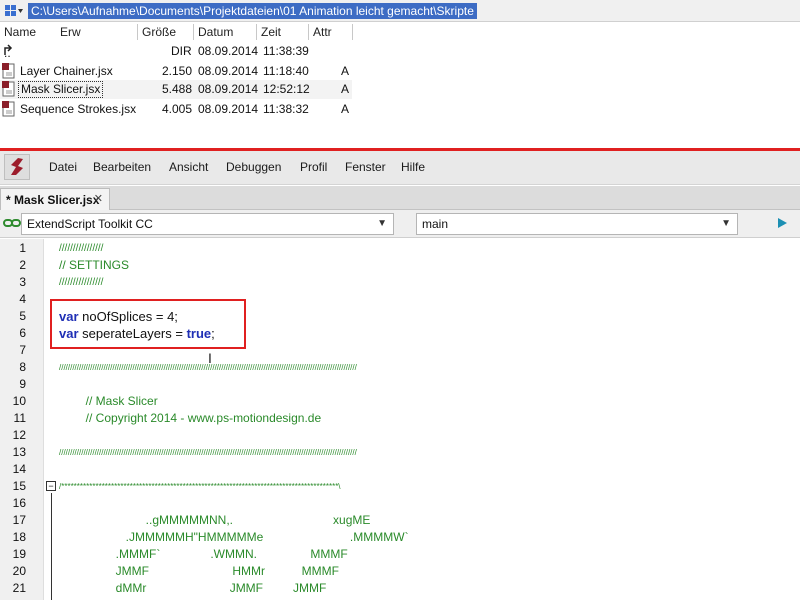 This screenshot has height=600, width=800. I want to click on file-name: Layer Chainer.jsx, so click(66, 71).